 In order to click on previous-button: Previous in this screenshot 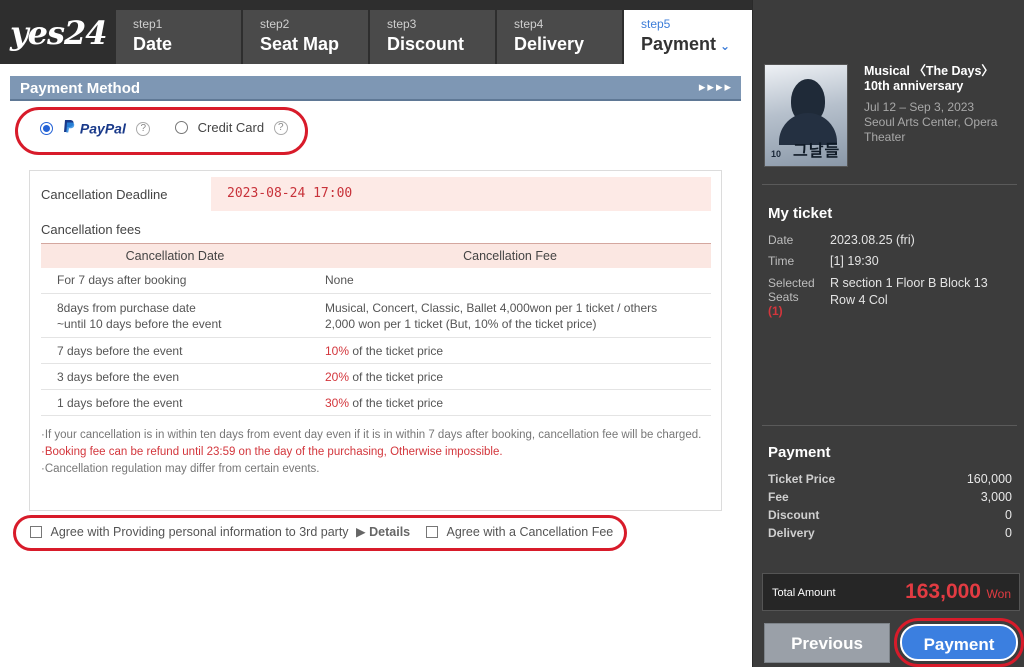, I will do `click(827, 643)`.